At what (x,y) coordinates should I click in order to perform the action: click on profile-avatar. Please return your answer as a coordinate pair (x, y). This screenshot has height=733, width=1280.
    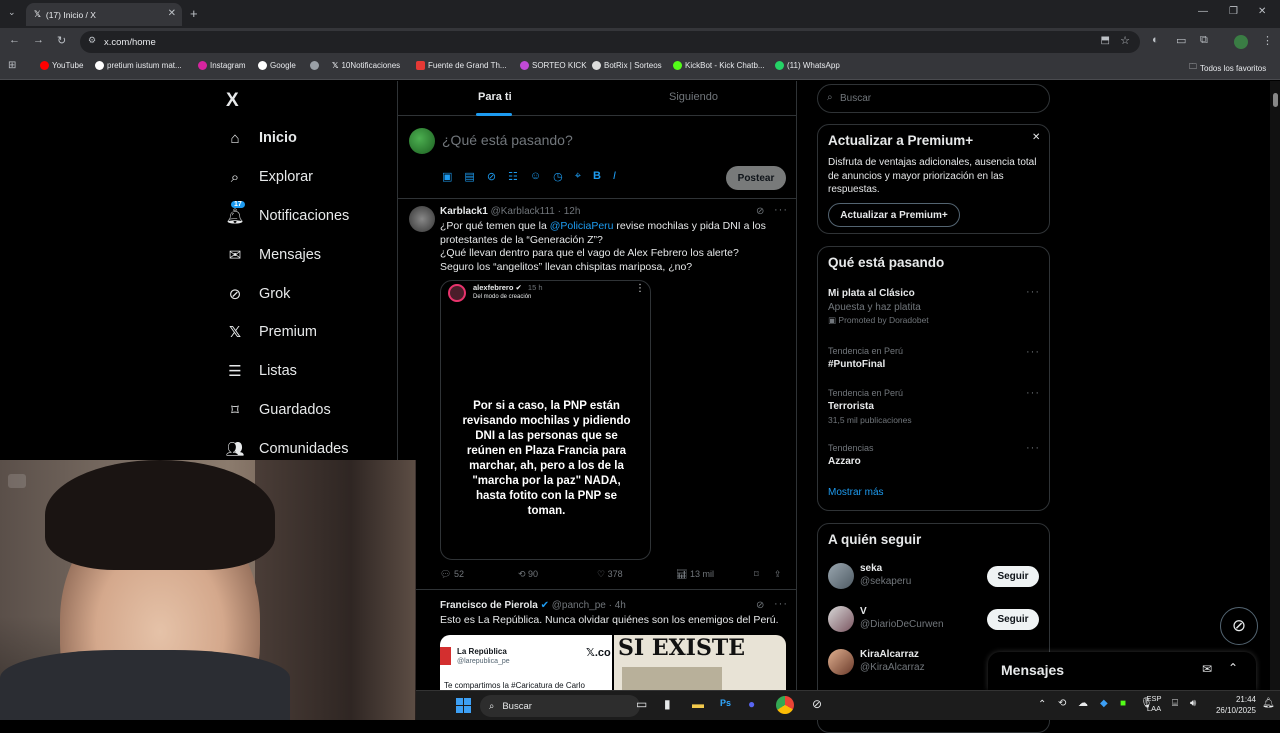
    Looking at the image, I should click on (1241, 42).